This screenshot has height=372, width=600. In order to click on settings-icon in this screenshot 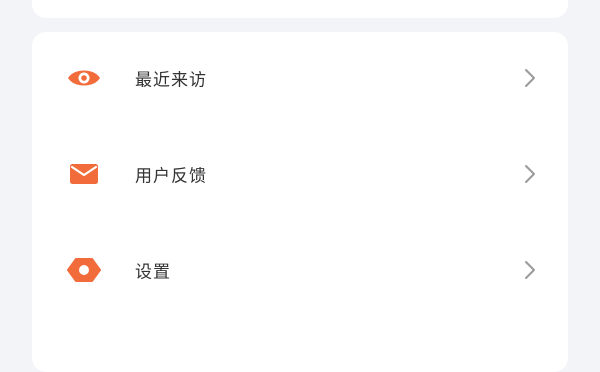, I will do `click(84, 270)`.